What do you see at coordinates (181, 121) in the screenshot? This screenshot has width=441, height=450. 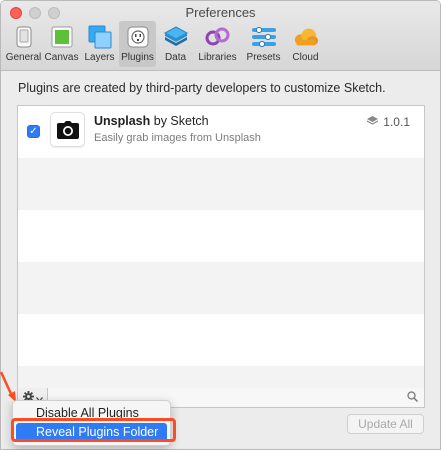 I see `plugin-author: by Sketch` at bounding box center [181, 121].